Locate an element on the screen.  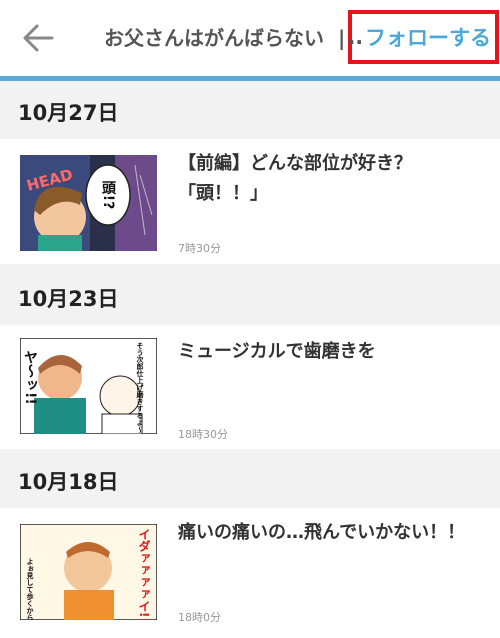
app-header: お父さんはがんばらない | .. フォローする is located at coordinates (250, 38).